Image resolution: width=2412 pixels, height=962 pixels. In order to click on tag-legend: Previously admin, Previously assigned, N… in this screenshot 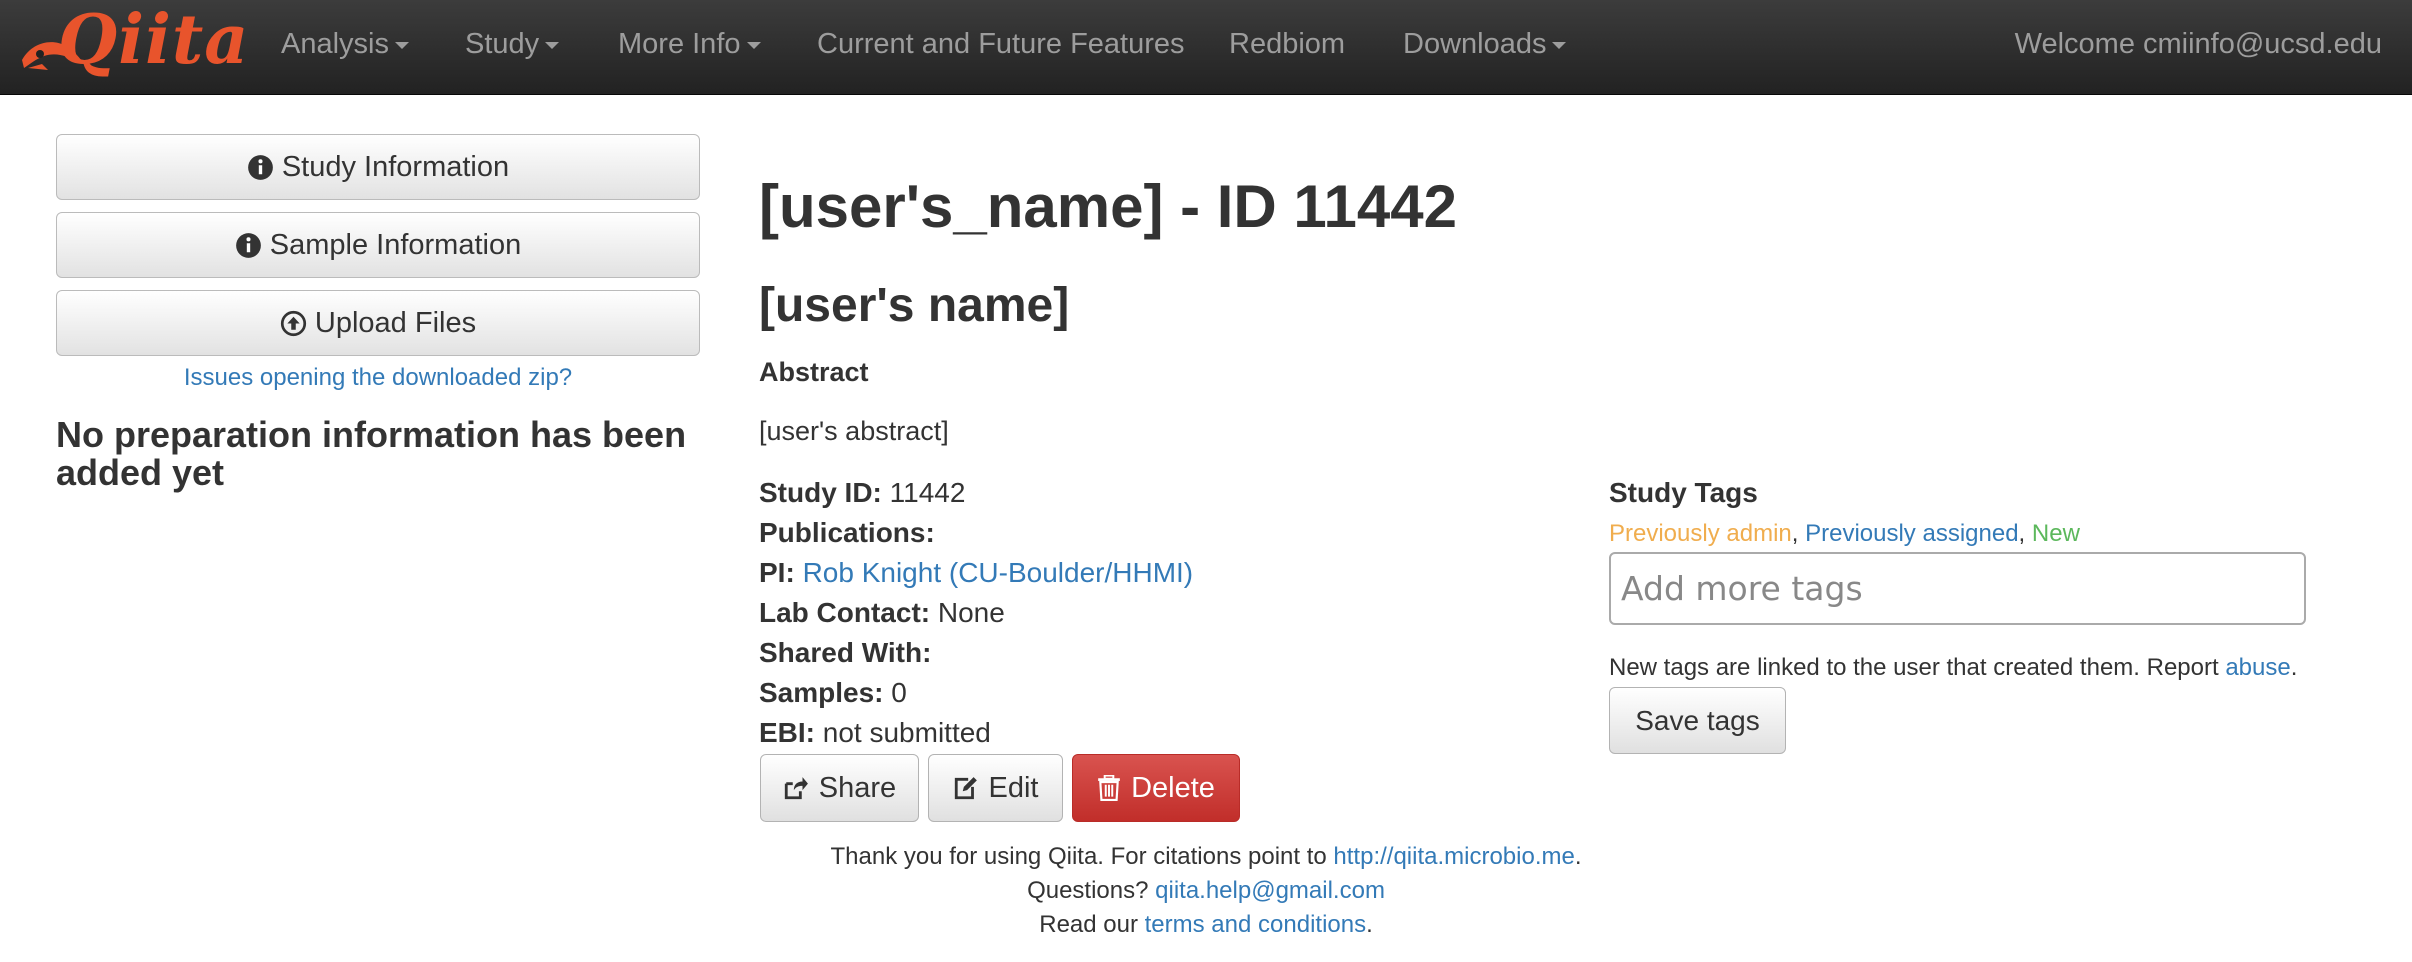, I will do `click(1844, 533)`.